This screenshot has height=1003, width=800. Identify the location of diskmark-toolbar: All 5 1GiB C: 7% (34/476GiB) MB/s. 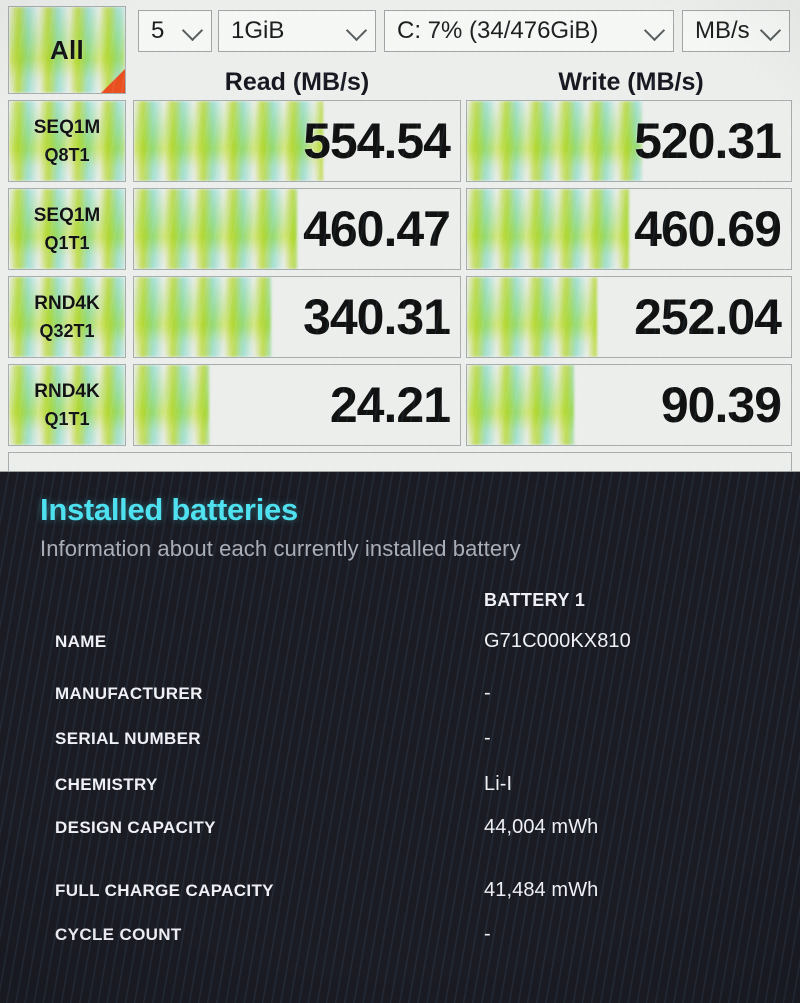
(400, 47).